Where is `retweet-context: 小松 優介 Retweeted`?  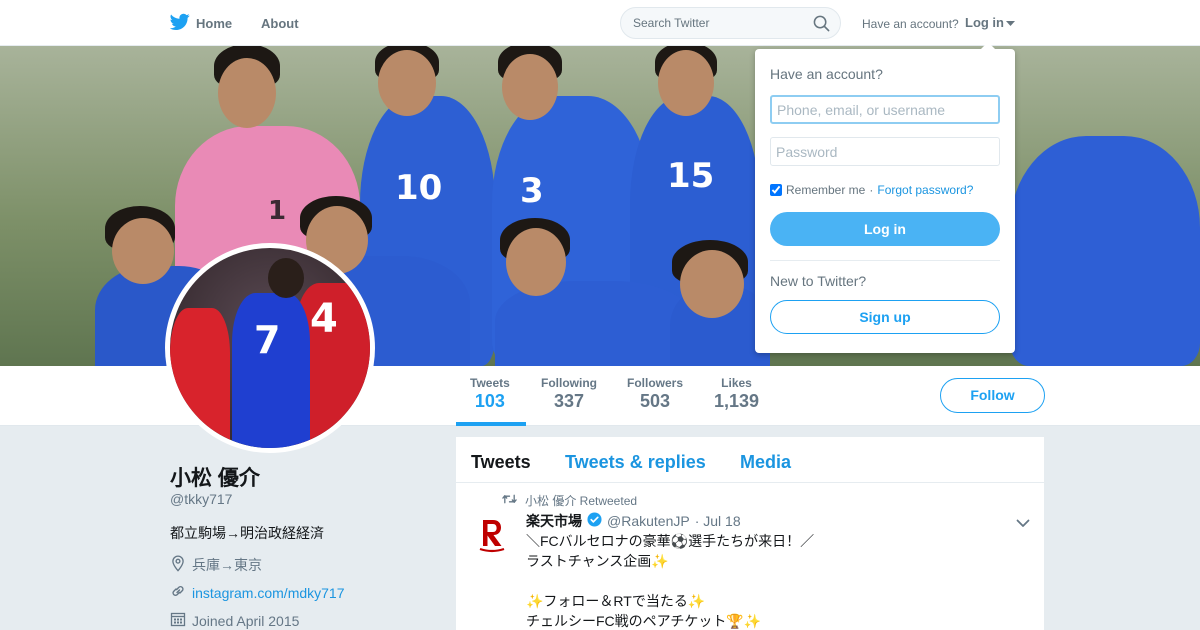 retweet-context: 小松 優介 Retweeted is located at coordinates (569, 500).